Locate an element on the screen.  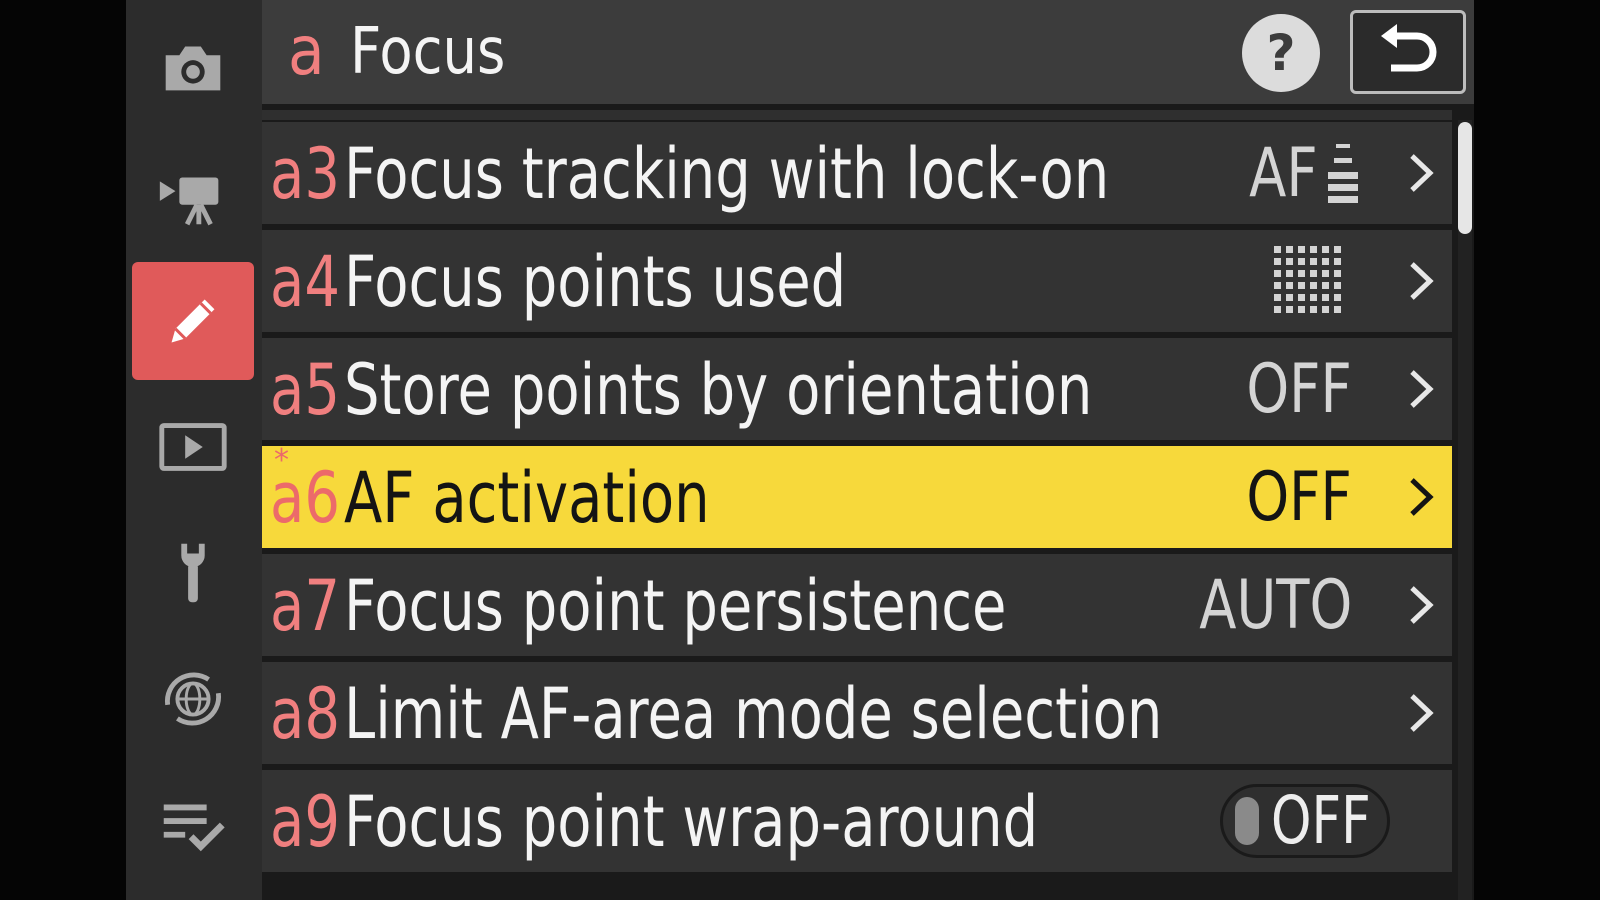
movie-recording-menu-tab is located at coordinates (193, 195).